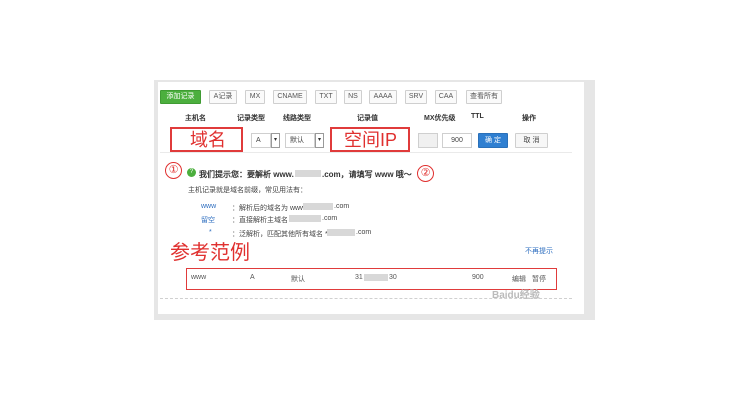 The height and width of the screenshot is (400, 750). I want to click on column-ops: 操作, so click(529, 118).